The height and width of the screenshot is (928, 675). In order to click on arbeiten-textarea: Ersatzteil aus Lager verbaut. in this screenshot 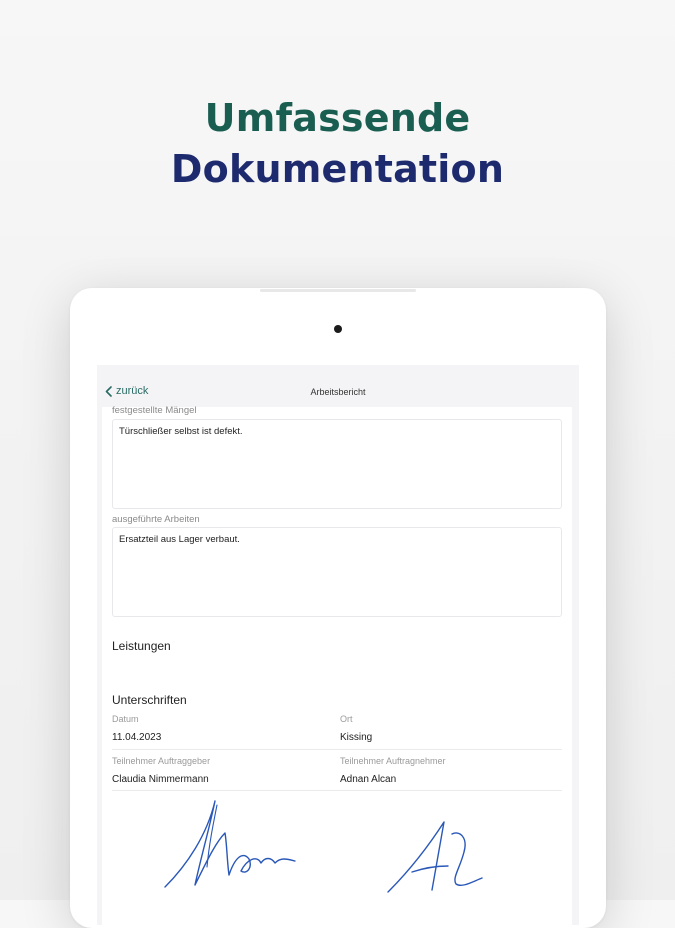, I will do `click(337, 572)`.